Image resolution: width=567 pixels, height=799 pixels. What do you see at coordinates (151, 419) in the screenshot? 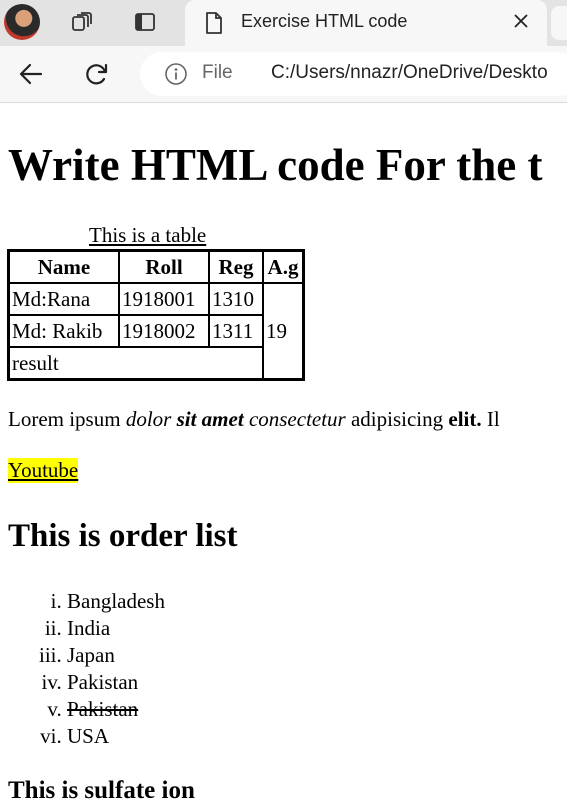
I see `para-italic: dolor` at bounding box center [151, 419].